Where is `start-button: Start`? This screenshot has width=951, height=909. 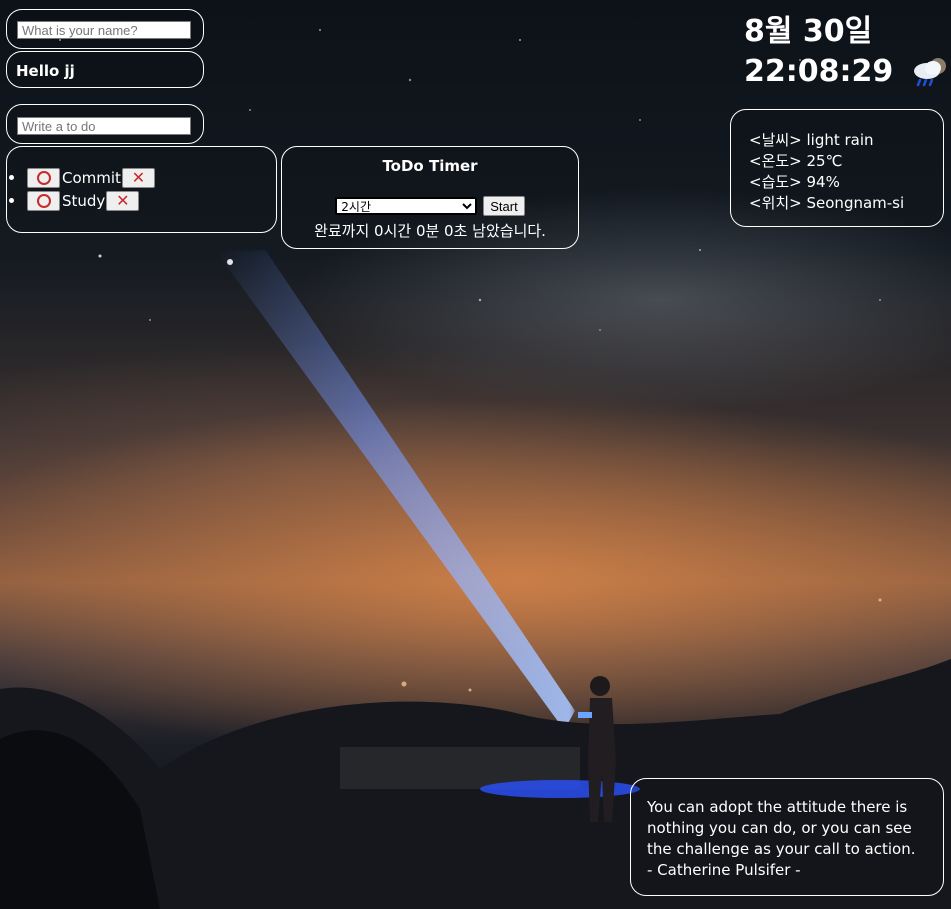
start-button: Start is located at coordinates (504, 206).